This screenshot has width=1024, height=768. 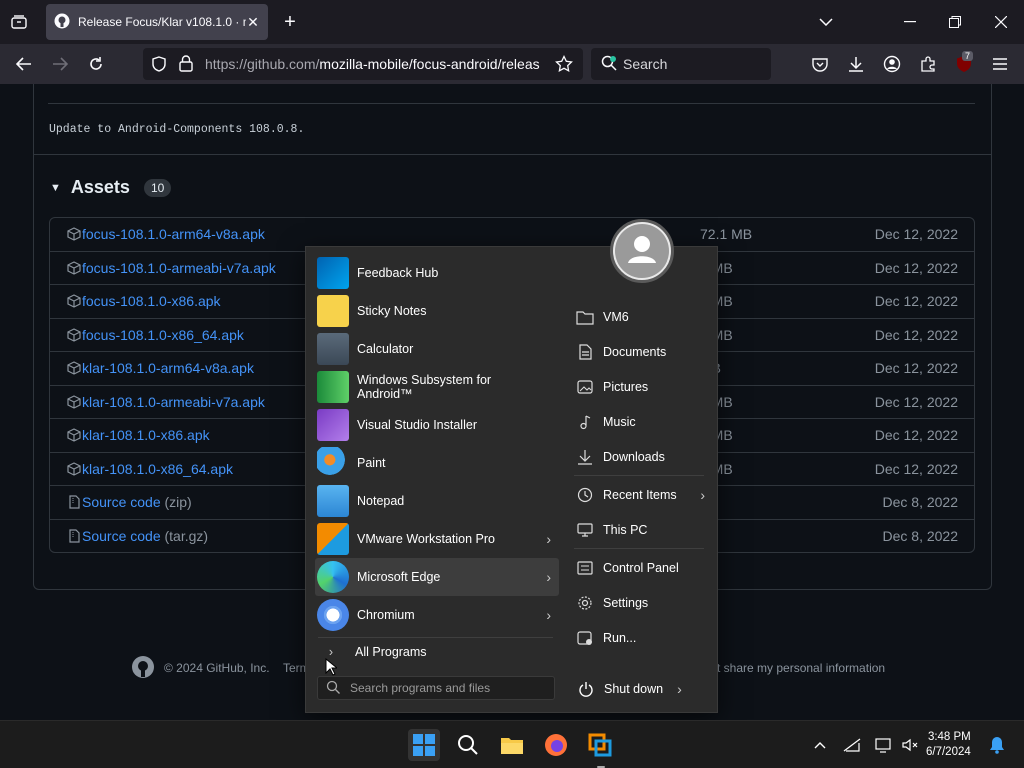 What do you see at coordinates (24, 64) in the screenshot?
I see `back-icon` at bounding box center [24, 64].